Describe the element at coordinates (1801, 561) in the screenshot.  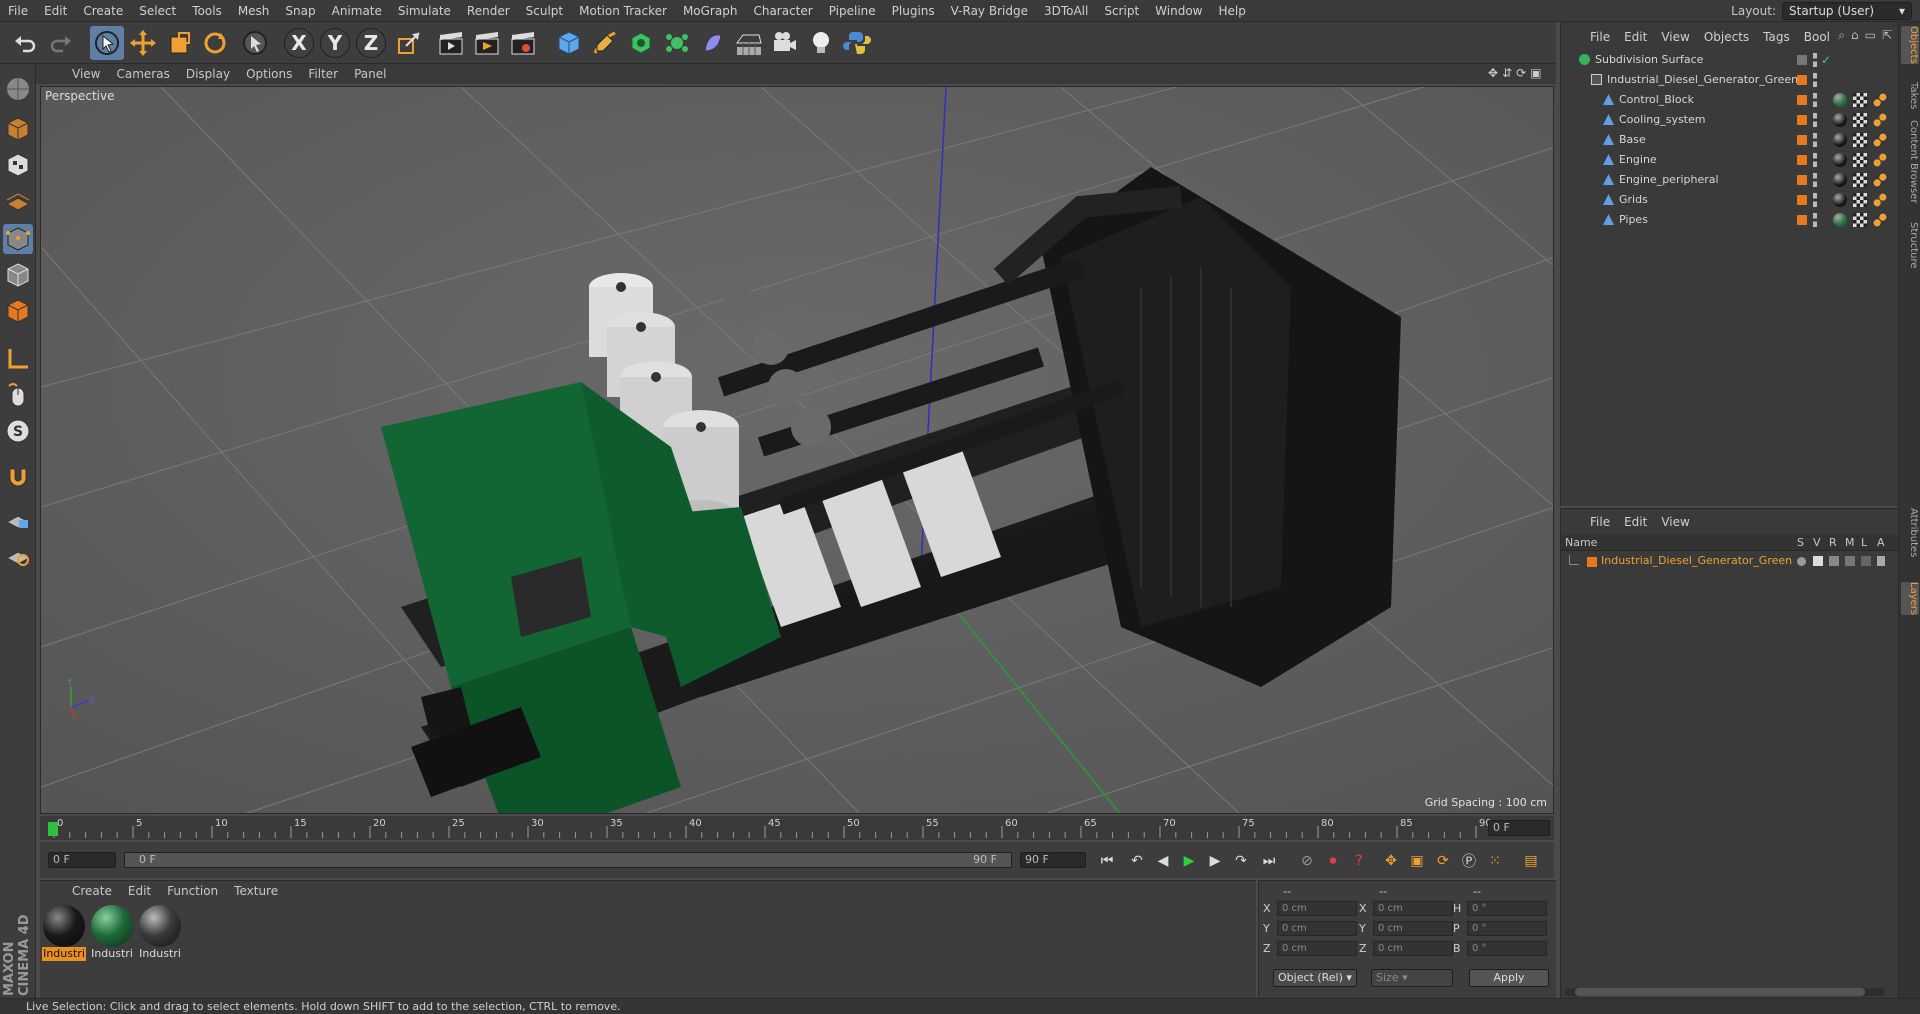
I see `layer-solo-toggle` at that location.